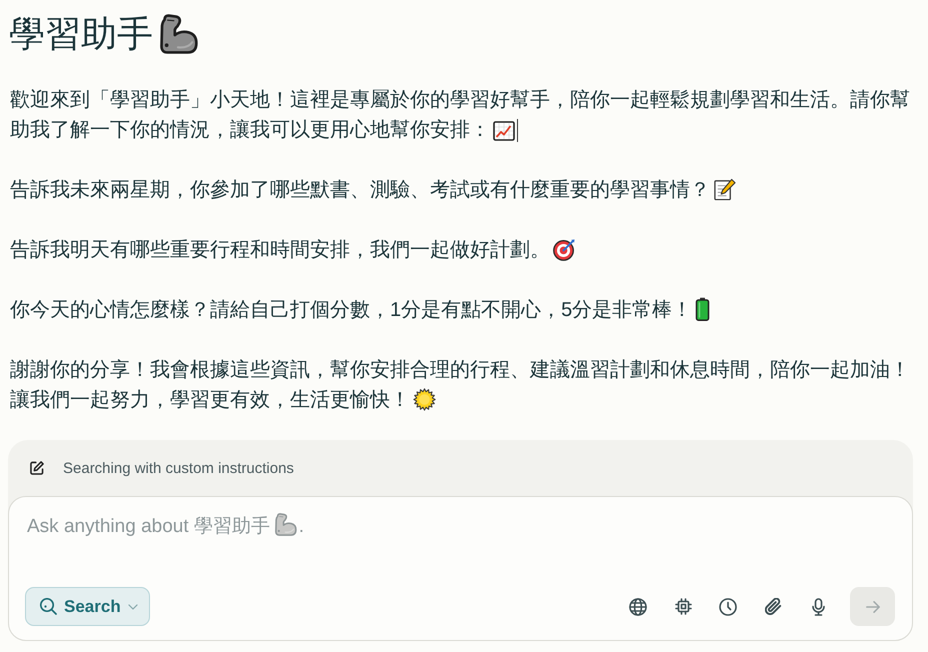 The width and height of the screenshot is (928, 652). Describe the element at coordinates (280, 250) in the screenshot. I see `paragraph-text: 告訴我明天有哪些重要行程和時間安排，我們一起做好計劃。` at that location.